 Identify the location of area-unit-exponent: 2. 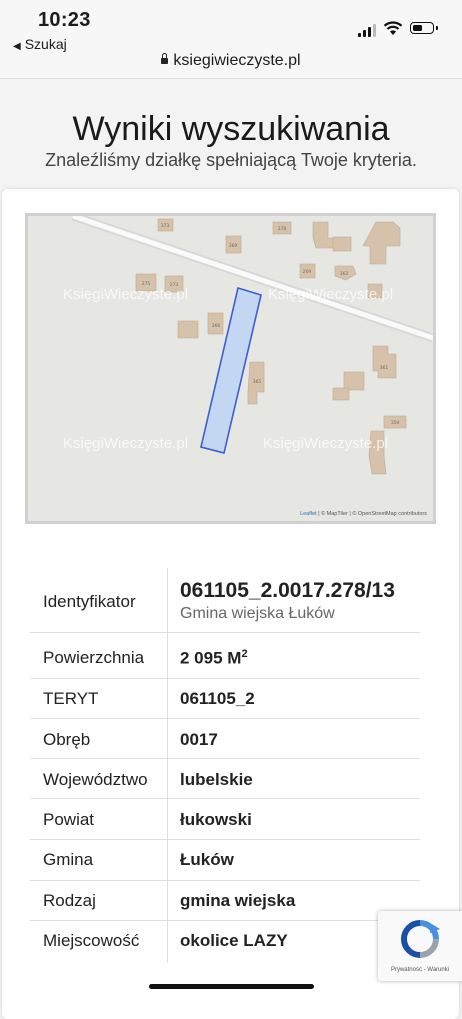
(244, 654).